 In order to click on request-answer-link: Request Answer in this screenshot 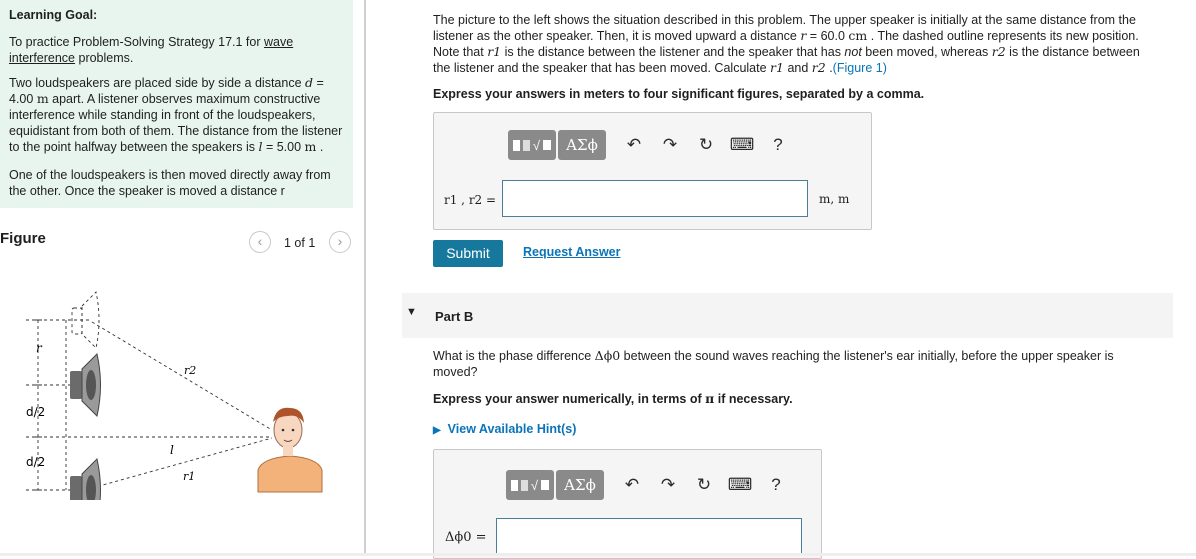, I will do `click(571, 252)`.